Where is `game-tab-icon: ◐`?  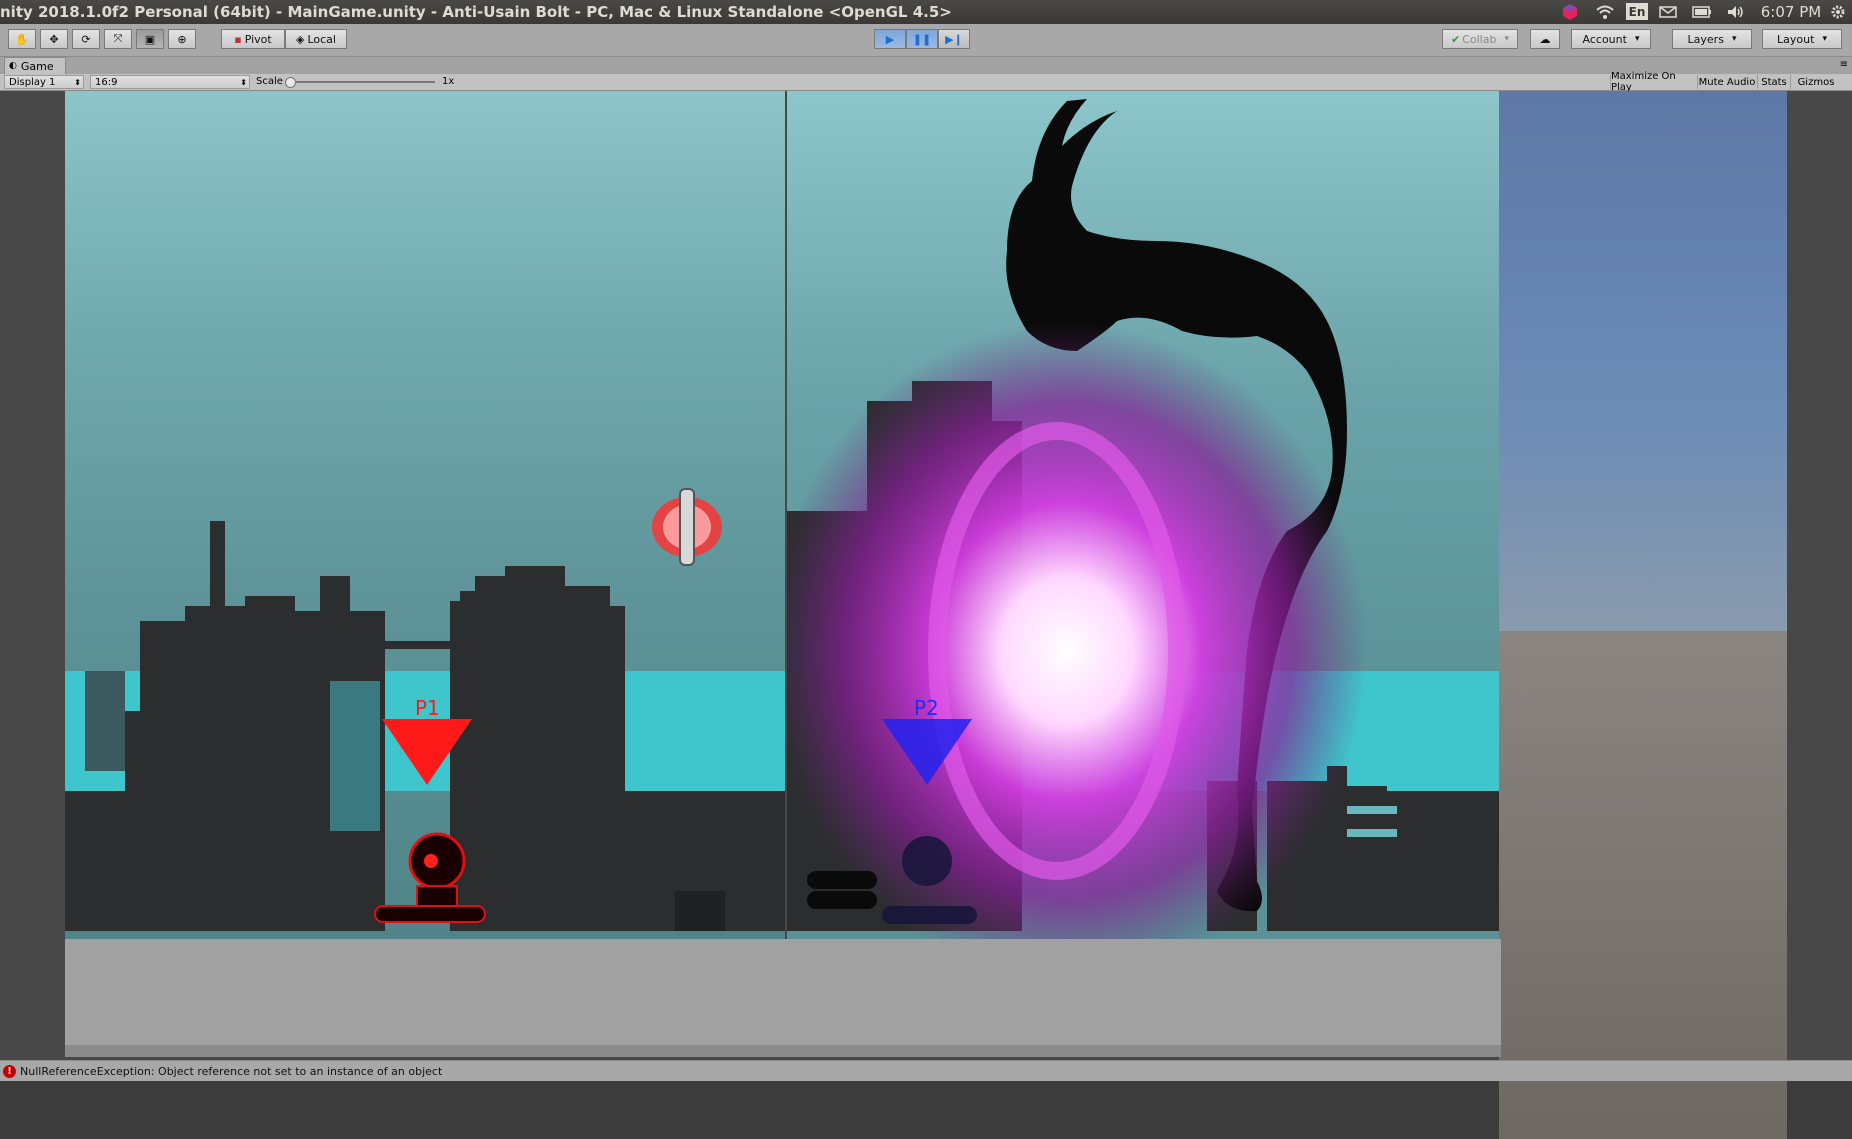
game-tab-icon: ◐ is located at coordinates (13, 66).